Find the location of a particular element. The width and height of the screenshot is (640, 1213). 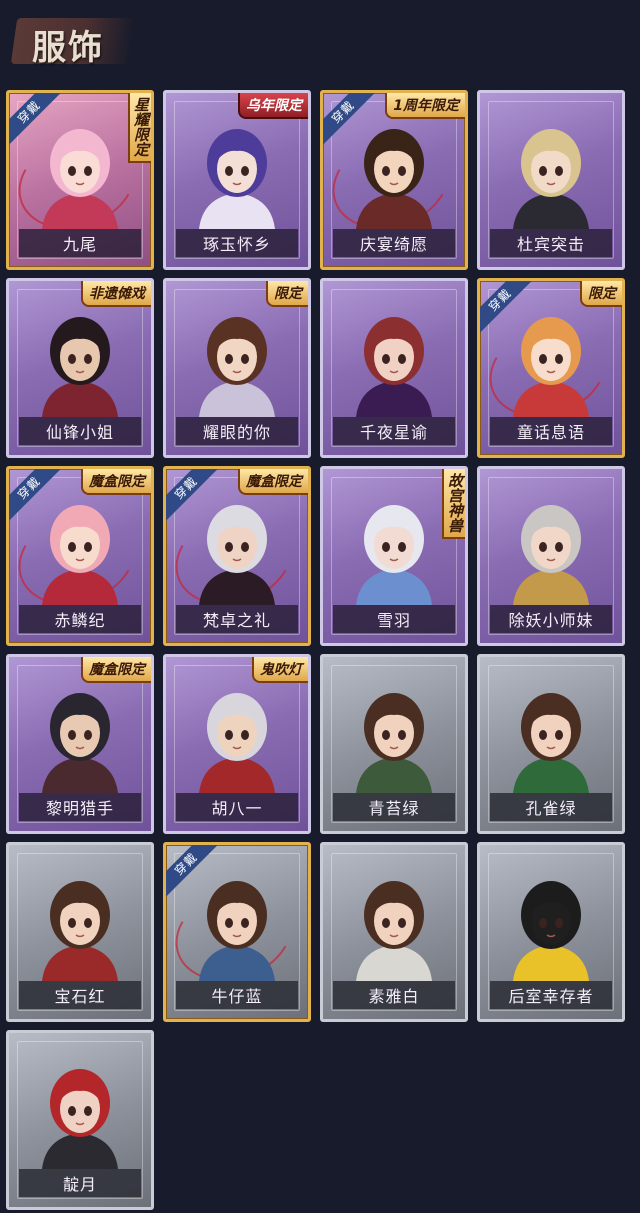

limited-badge: 限定 is located at coordinates (287, 294).